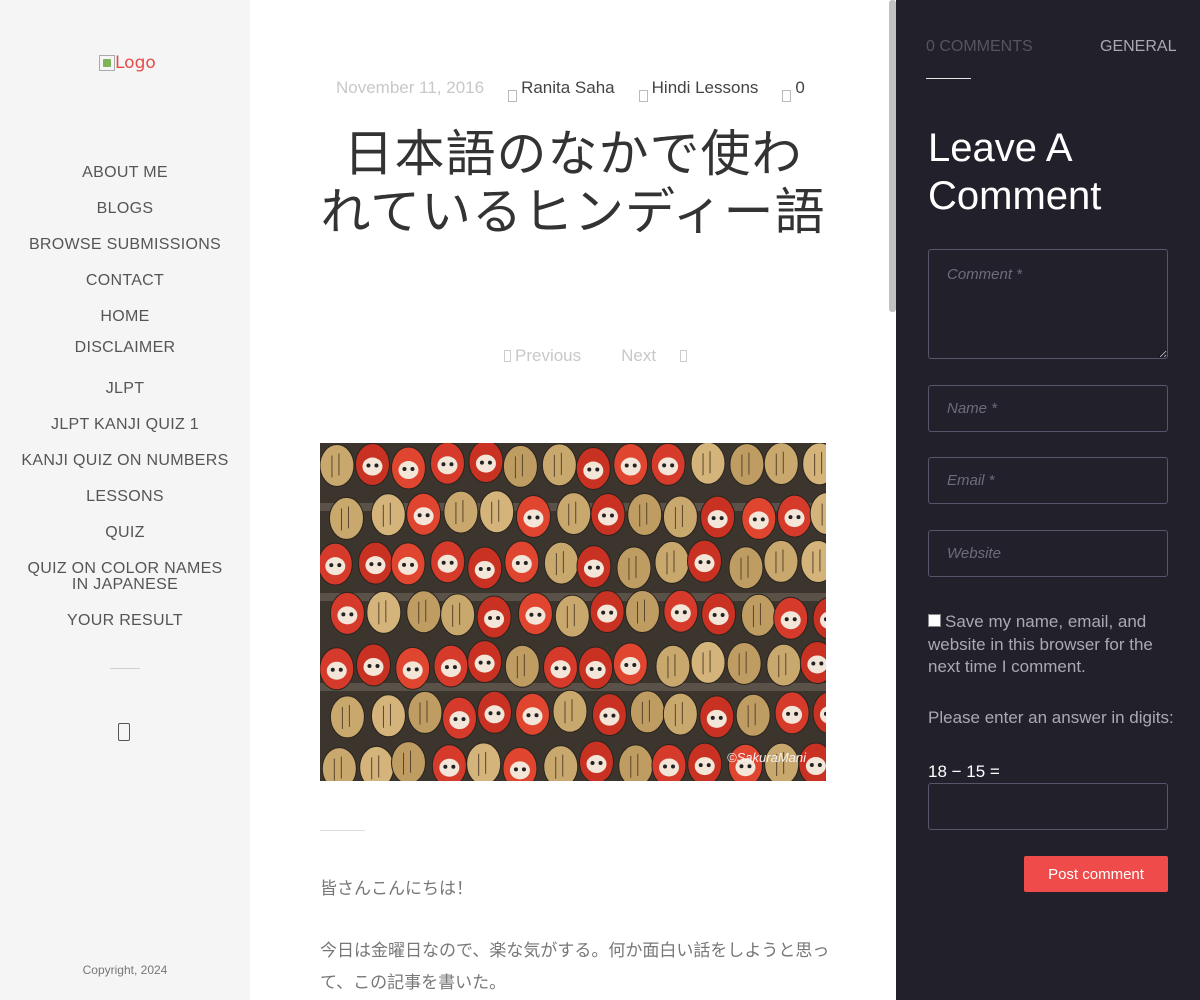 This screenshot has width=1200, height=1000. I want to click on scrollbar-thumb, so click(892, 156).